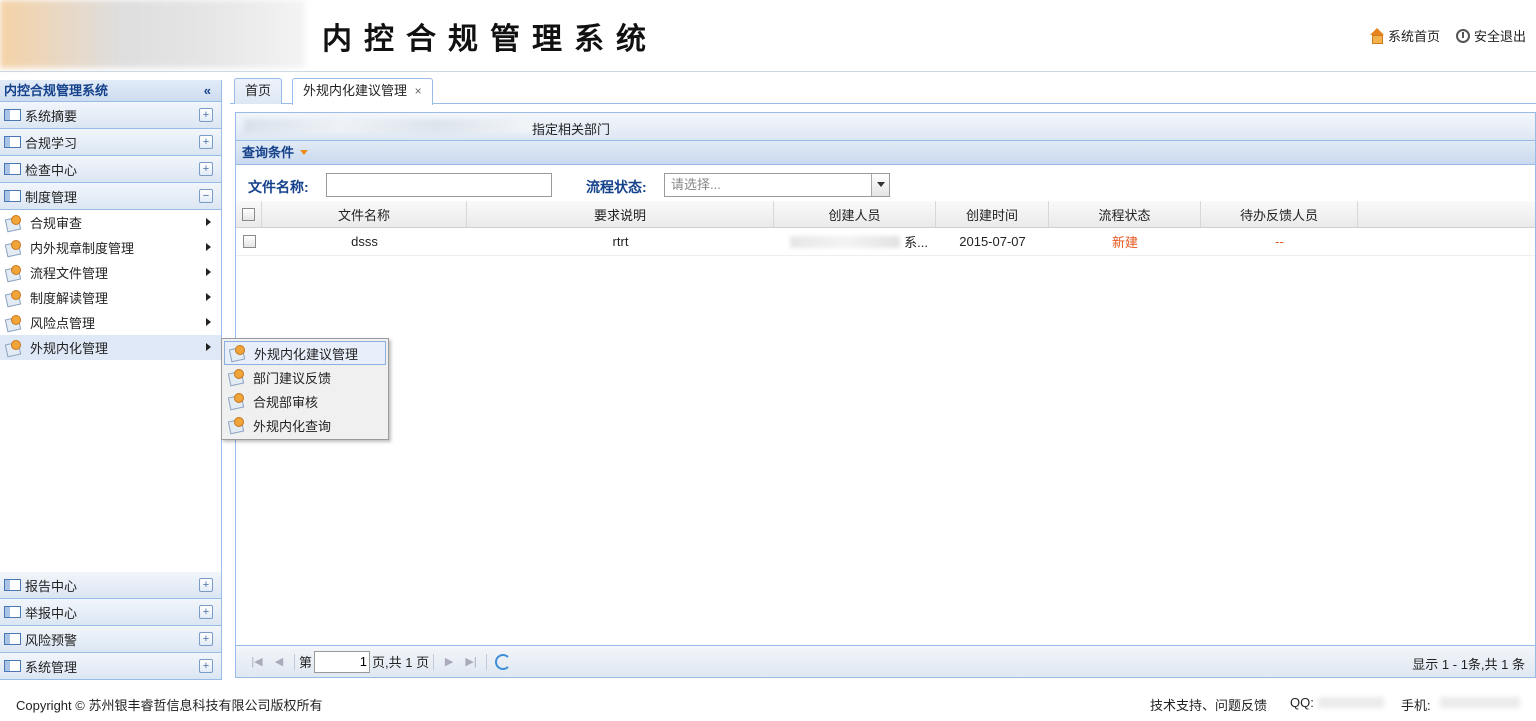  Describe the element at coordinates (1124, 242) in the screenshot. I see `cell-state: 新建` at that location.